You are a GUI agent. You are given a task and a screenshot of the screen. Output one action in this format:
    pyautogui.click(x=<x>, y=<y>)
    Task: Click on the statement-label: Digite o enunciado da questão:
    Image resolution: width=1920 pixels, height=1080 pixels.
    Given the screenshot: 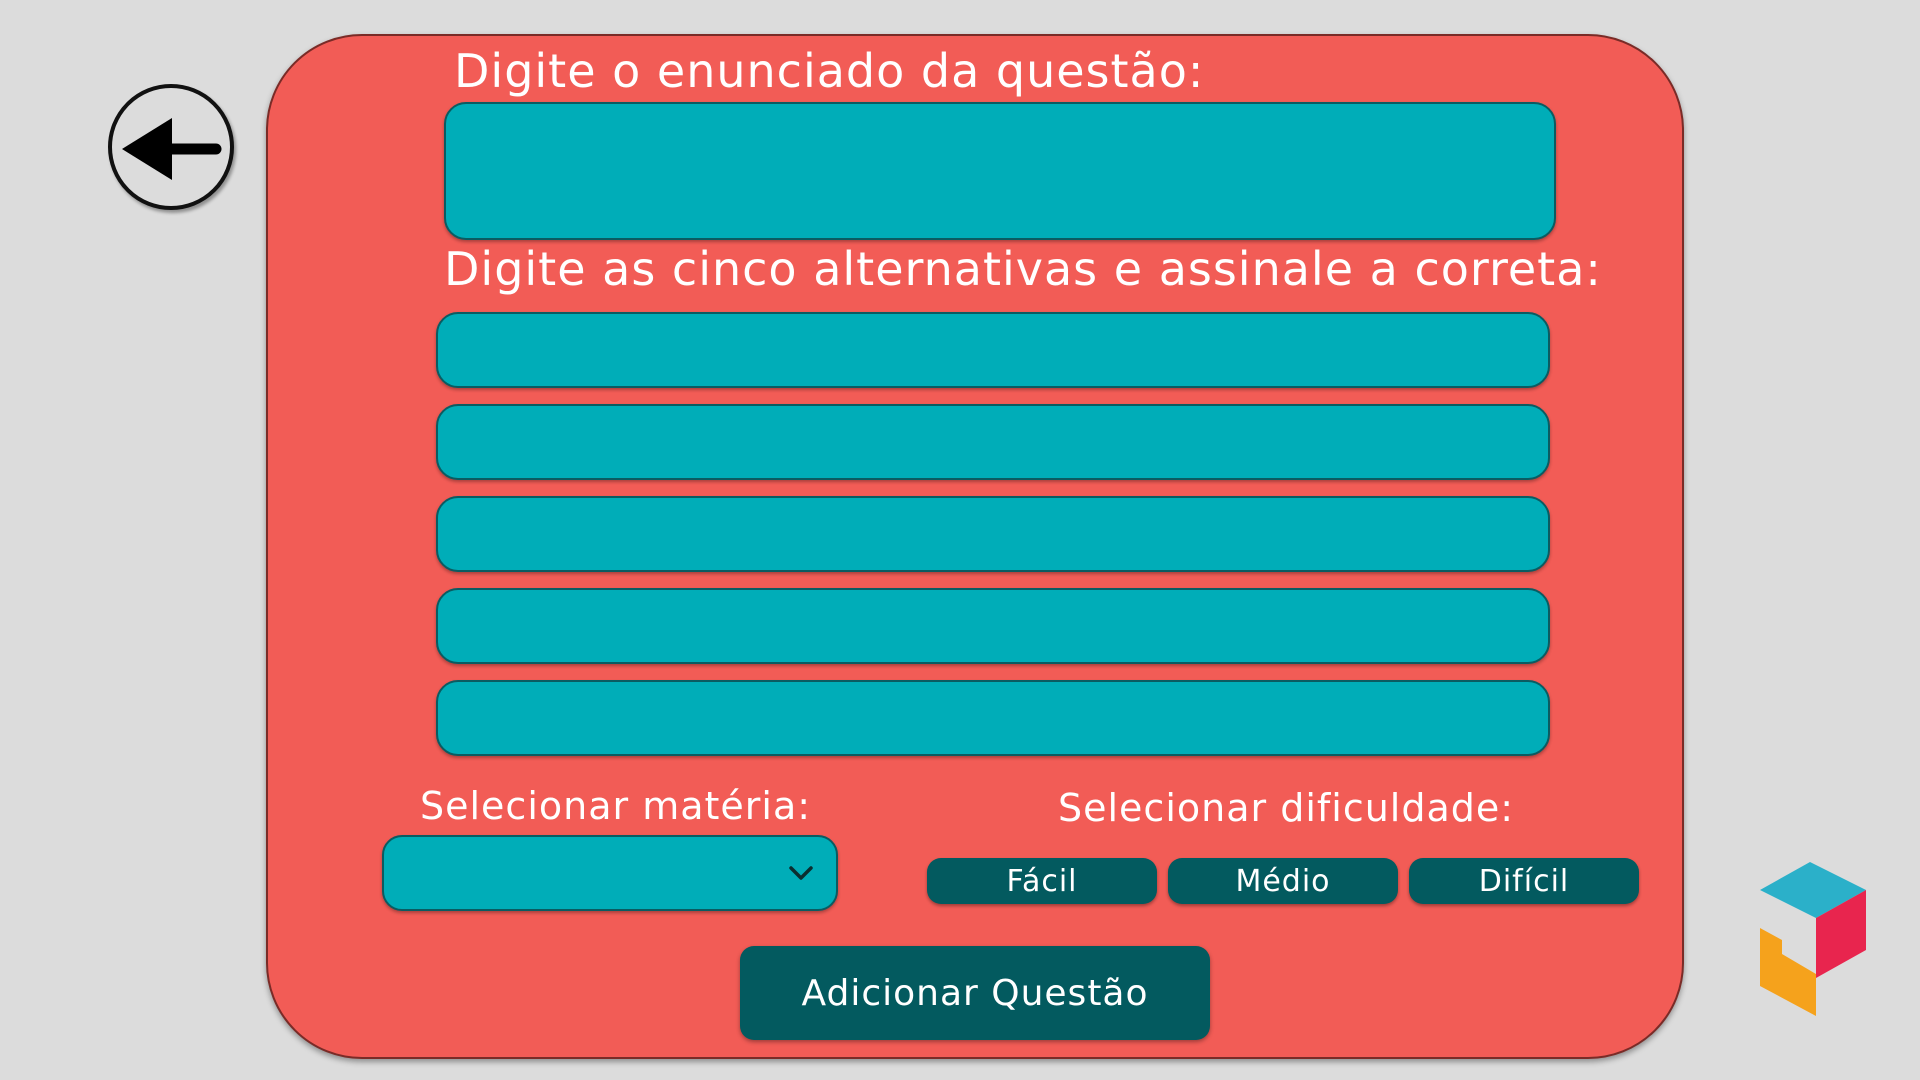 What is the action you would take?
    pyautogui.click(x=829, y=71)
    